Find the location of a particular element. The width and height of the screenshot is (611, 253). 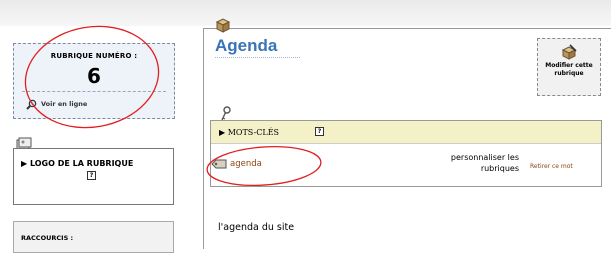

page-title: Agenda is located at coordinates (246, 45).